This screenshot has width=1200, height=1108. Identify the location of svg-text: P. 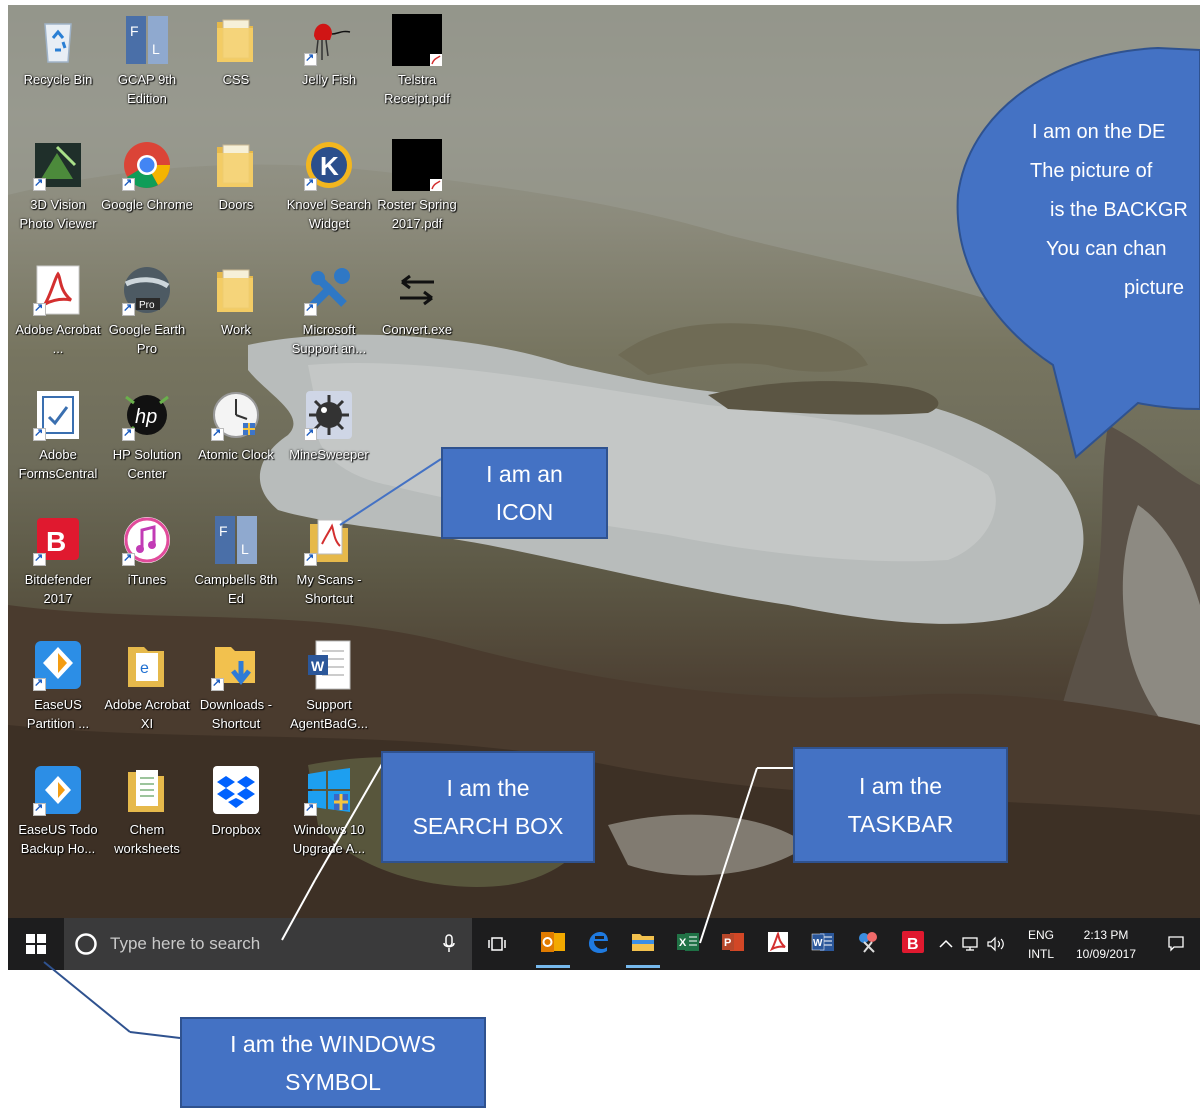
(727, 943).